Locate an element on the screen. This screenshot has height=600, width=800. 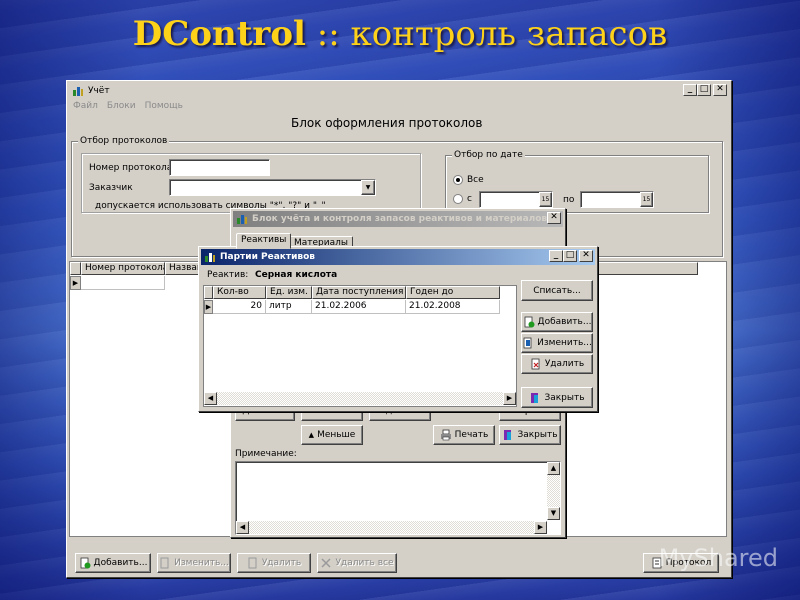
batches-header-qty: Кол-во is located at coordinates (239, 292).